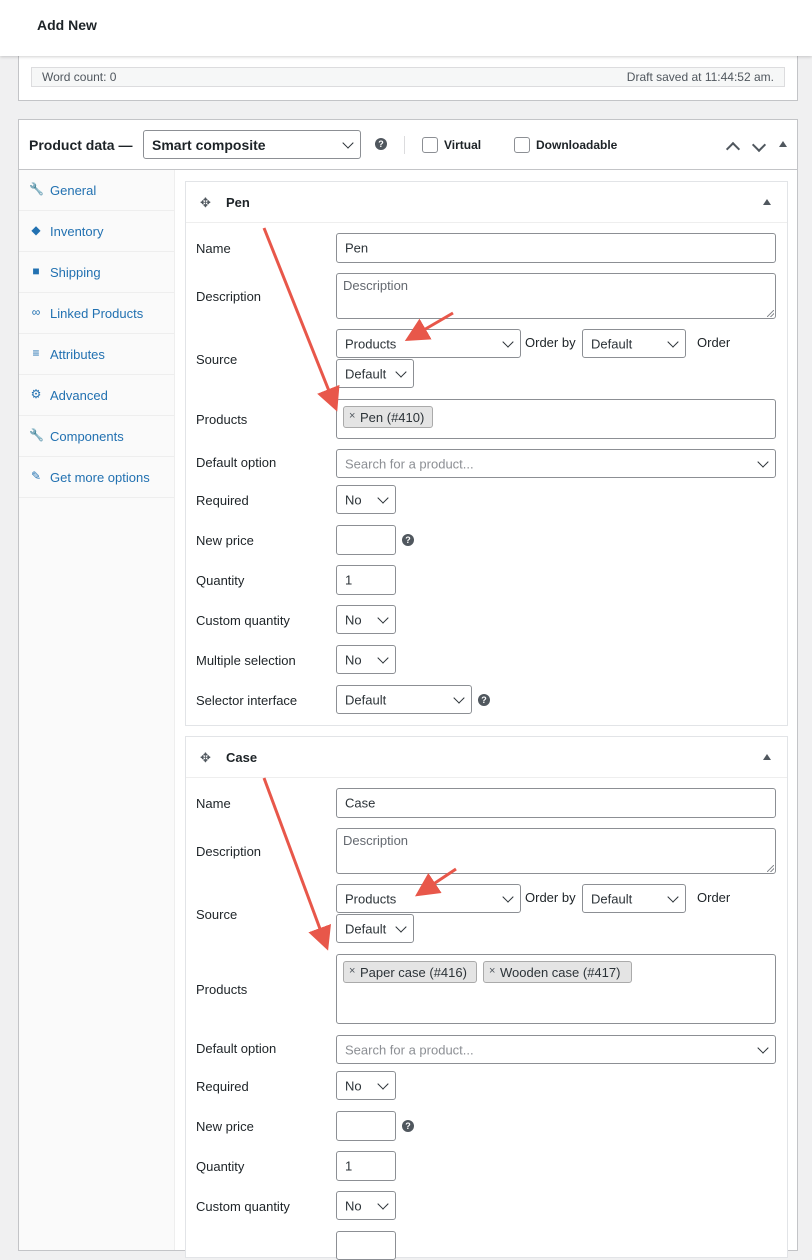  What do you see at coordinates (349, 1166) in the screenshot?
I see `quantity-value: 1` at bounding box center [349, 1166].